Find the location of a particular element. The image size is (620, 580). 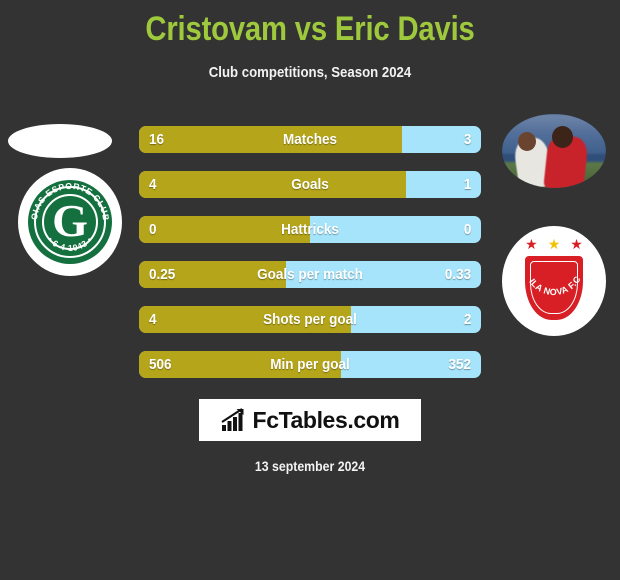

svg-text: GOIAS ESPORTE CLUBE is located at coordinates (69, 201).